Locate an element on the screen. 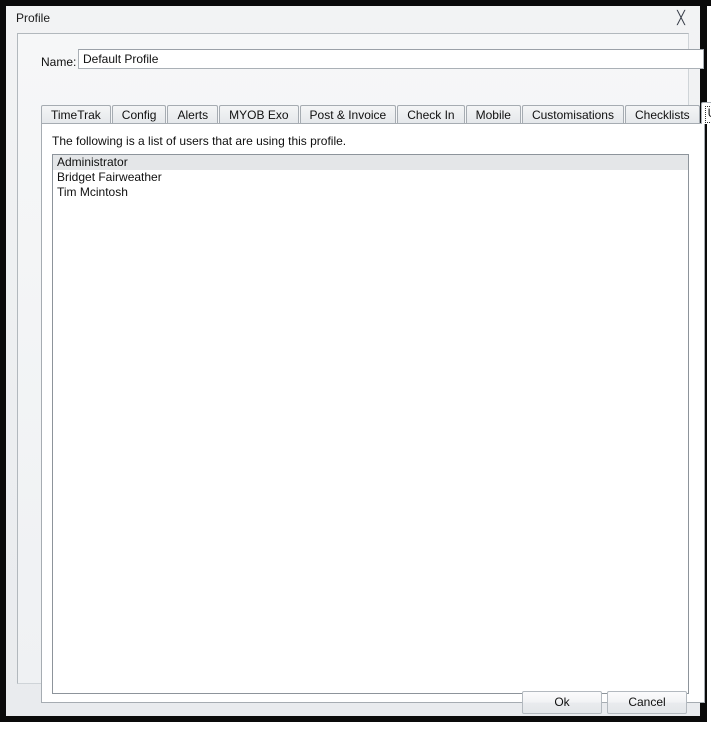 The image size is (711, 735). list-item: Administrator is located at coordinates (370, 162).